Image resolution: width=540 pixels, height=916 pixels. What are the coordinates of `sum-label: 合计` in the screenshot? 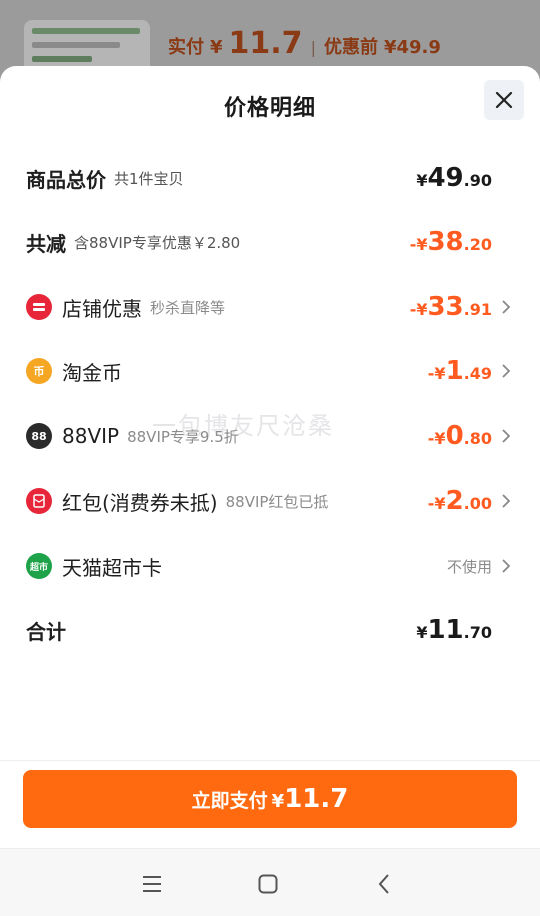 It's located at (46, 631).